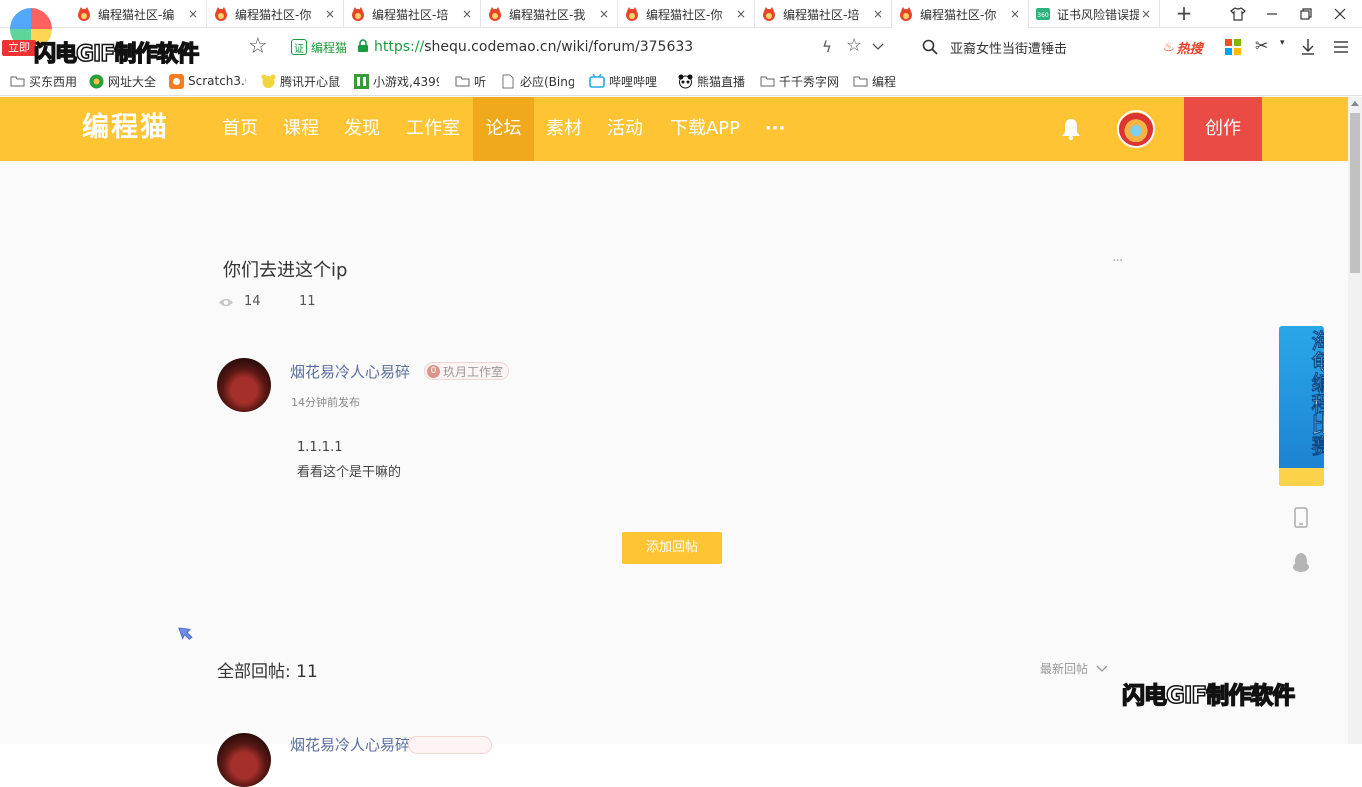 The width and height of the screenshot is (1362, 787). Describe the element at coordinates (685, 81) in the screenshot. I see `panda-icon` at that location.